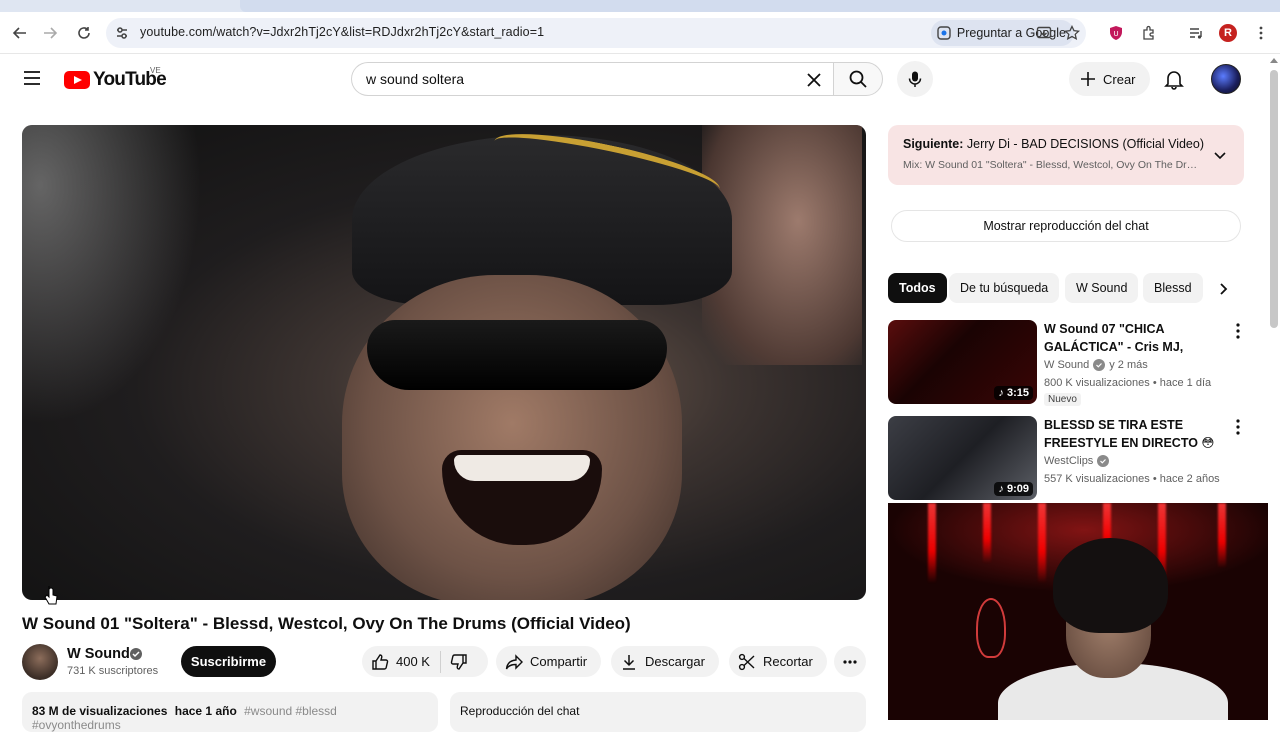 This screenshot has height=732, width=1280. I want to click on chevron-down-icon, so click(1220, 155).